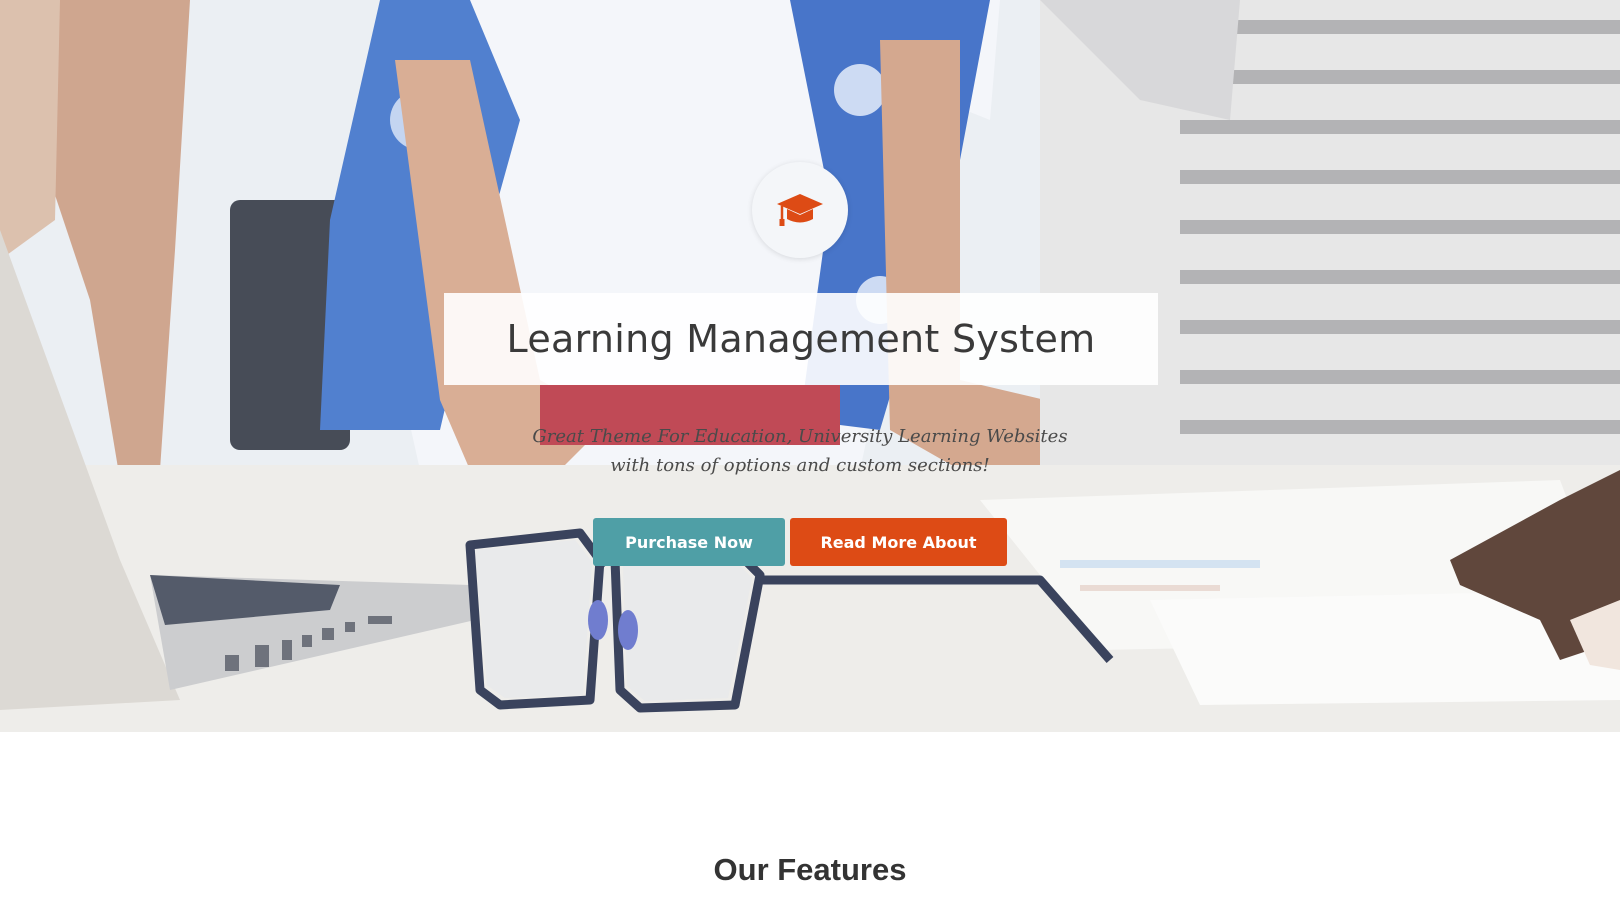 This screenshot has height=901, width=1620. What do you see at coordinates (810, 869) in the screenshot?
I see `features-title: Our Features` at bounding box center [810, 869].